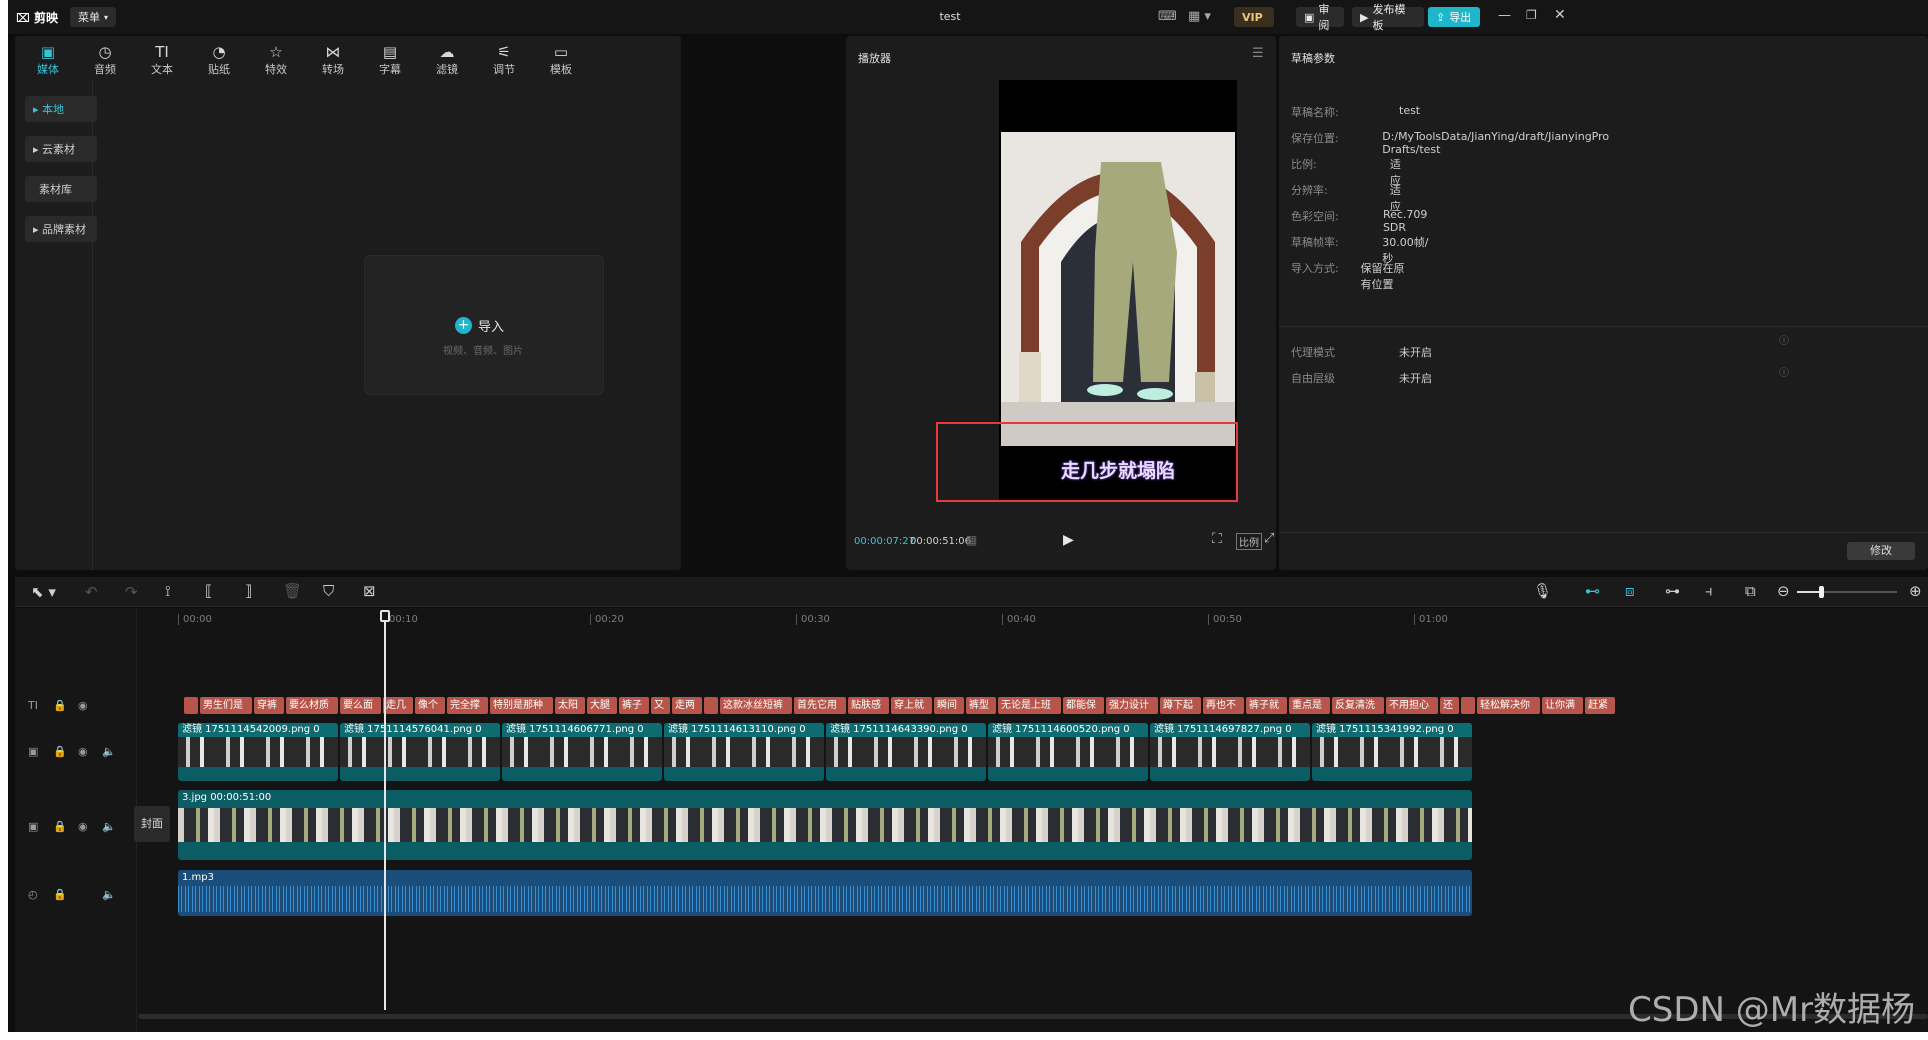 This screenshot has width=1928, height=1040. Describe the element at coordinates (1223, 705) in the screenshot. I see `text-segment: 再也不` at that location.